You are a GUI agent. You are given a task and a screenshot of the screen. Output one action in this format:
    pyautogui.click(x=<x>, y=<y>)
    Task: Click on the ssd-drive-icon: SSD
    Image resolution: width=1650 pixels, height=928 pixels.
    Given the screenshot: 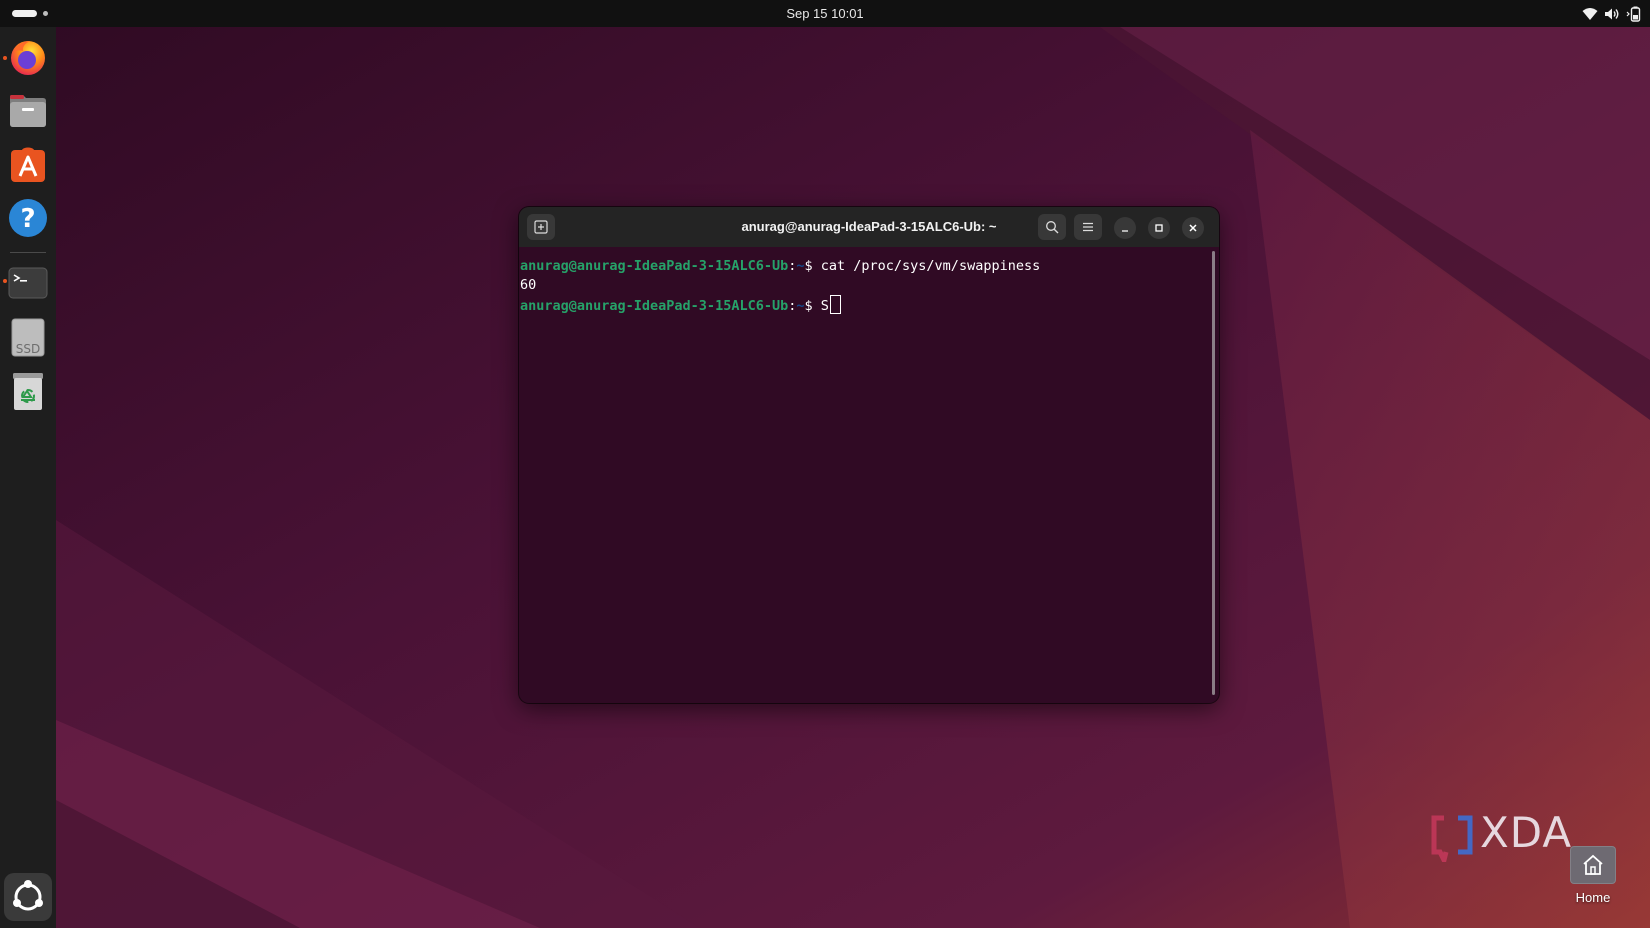 What is the action you would take?
    pyautogui.click(x=28, y=337)
    